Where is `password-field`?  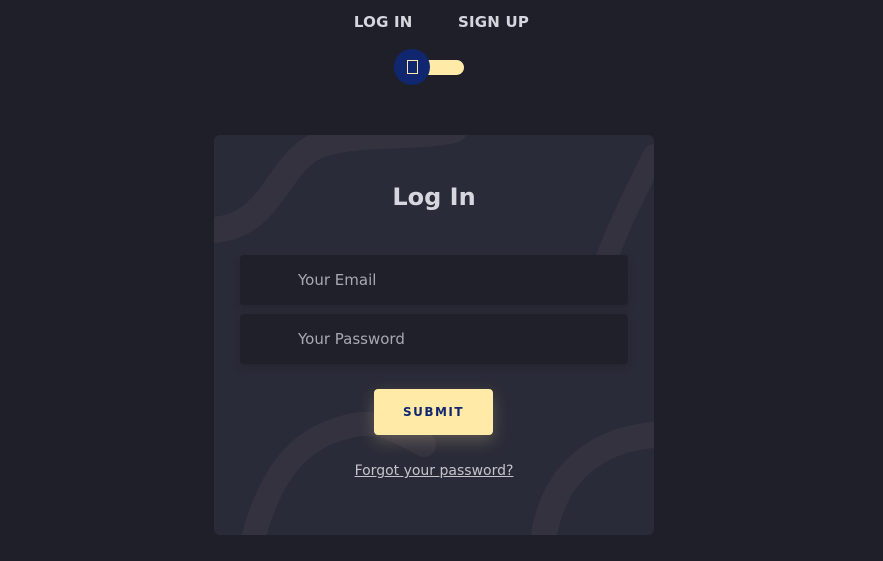
password-field is located at coordinates (434, 339).